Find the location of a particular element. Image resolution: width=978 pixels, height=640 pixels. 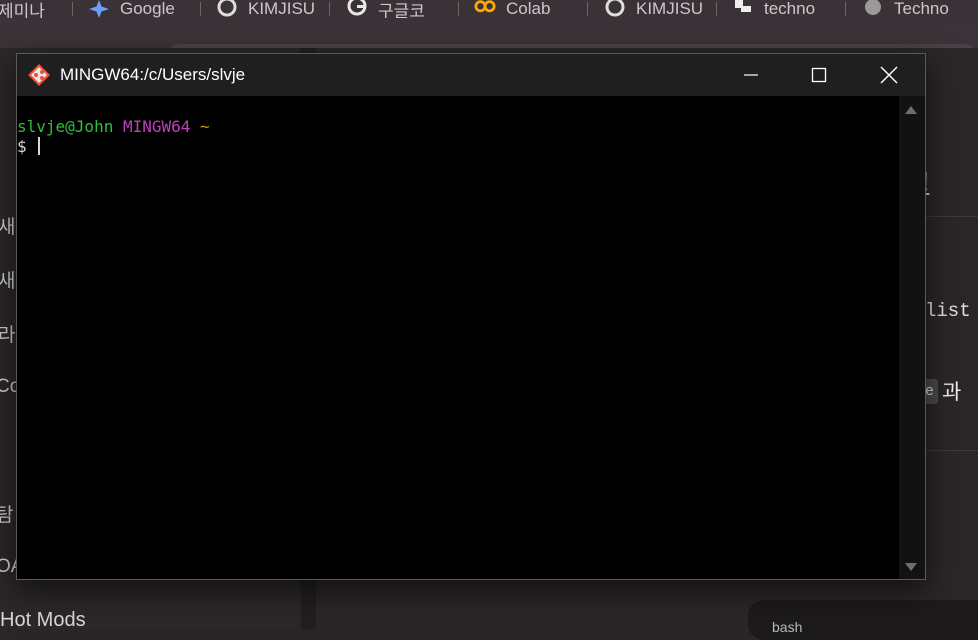

scroll-up-arrow-icon is located at coordinates (911, 110).